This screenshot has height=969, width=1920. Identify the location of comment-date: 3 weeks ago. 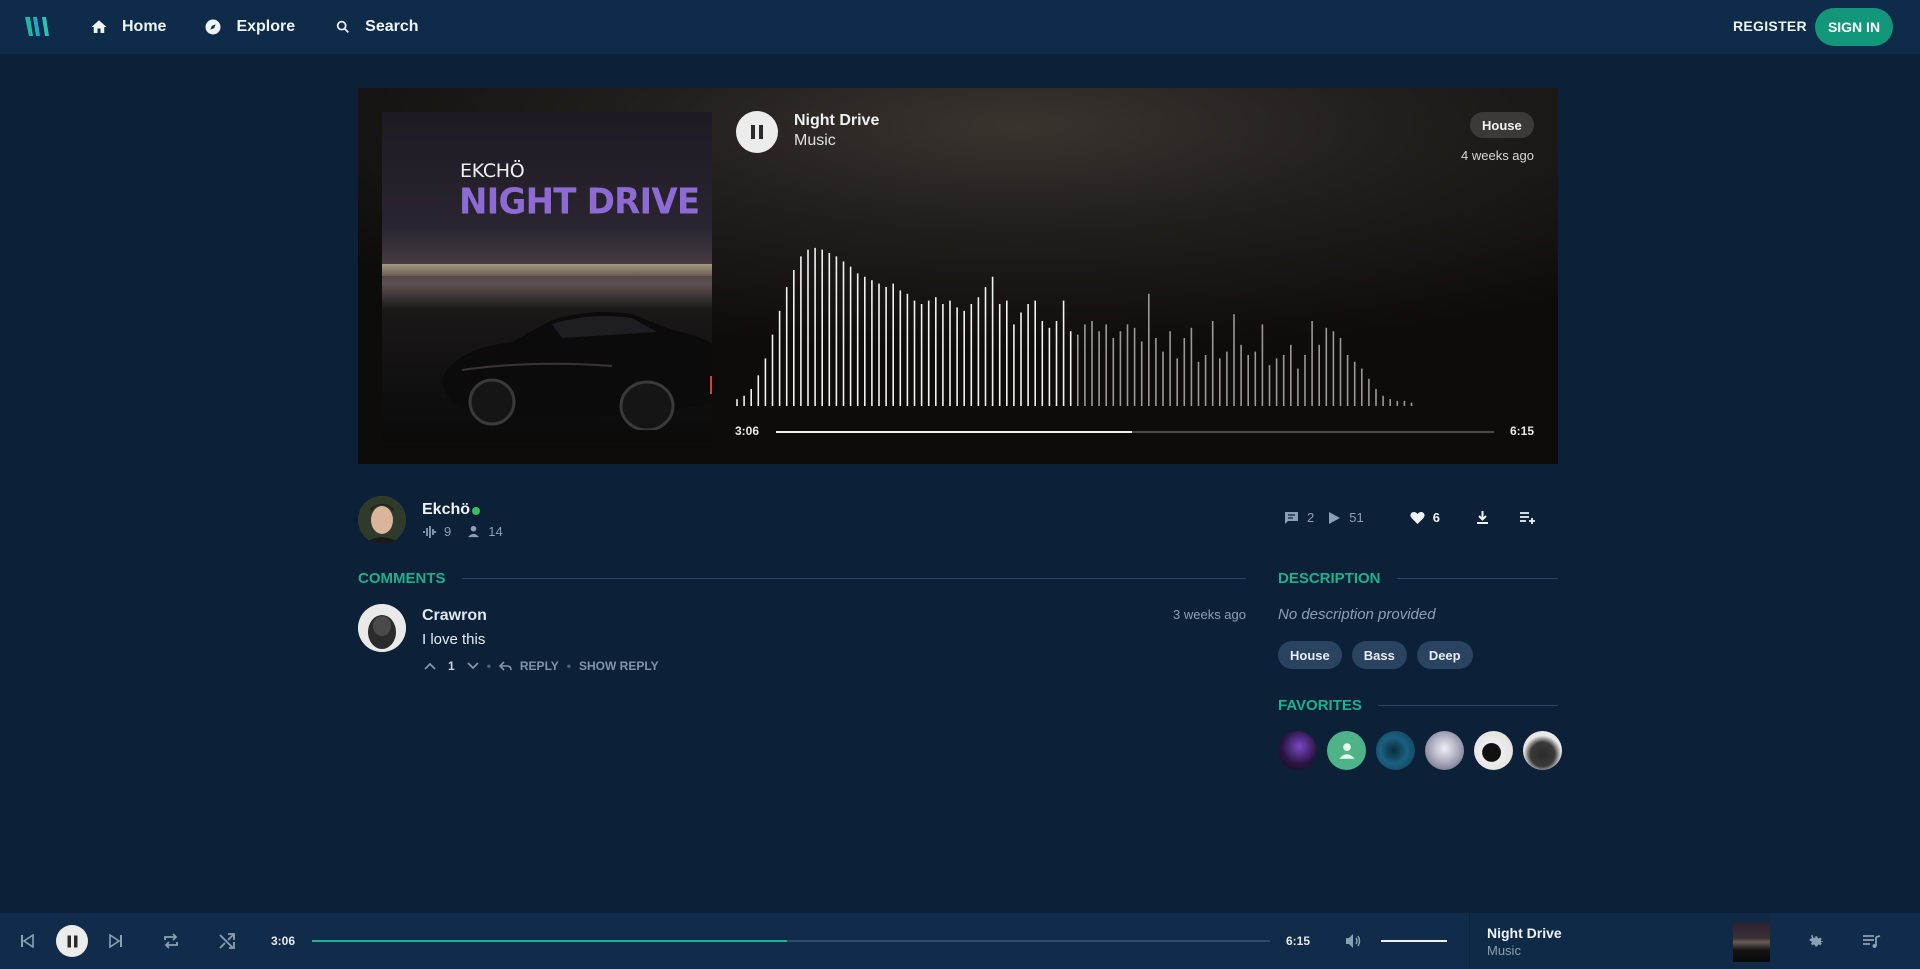
(1209, 614).